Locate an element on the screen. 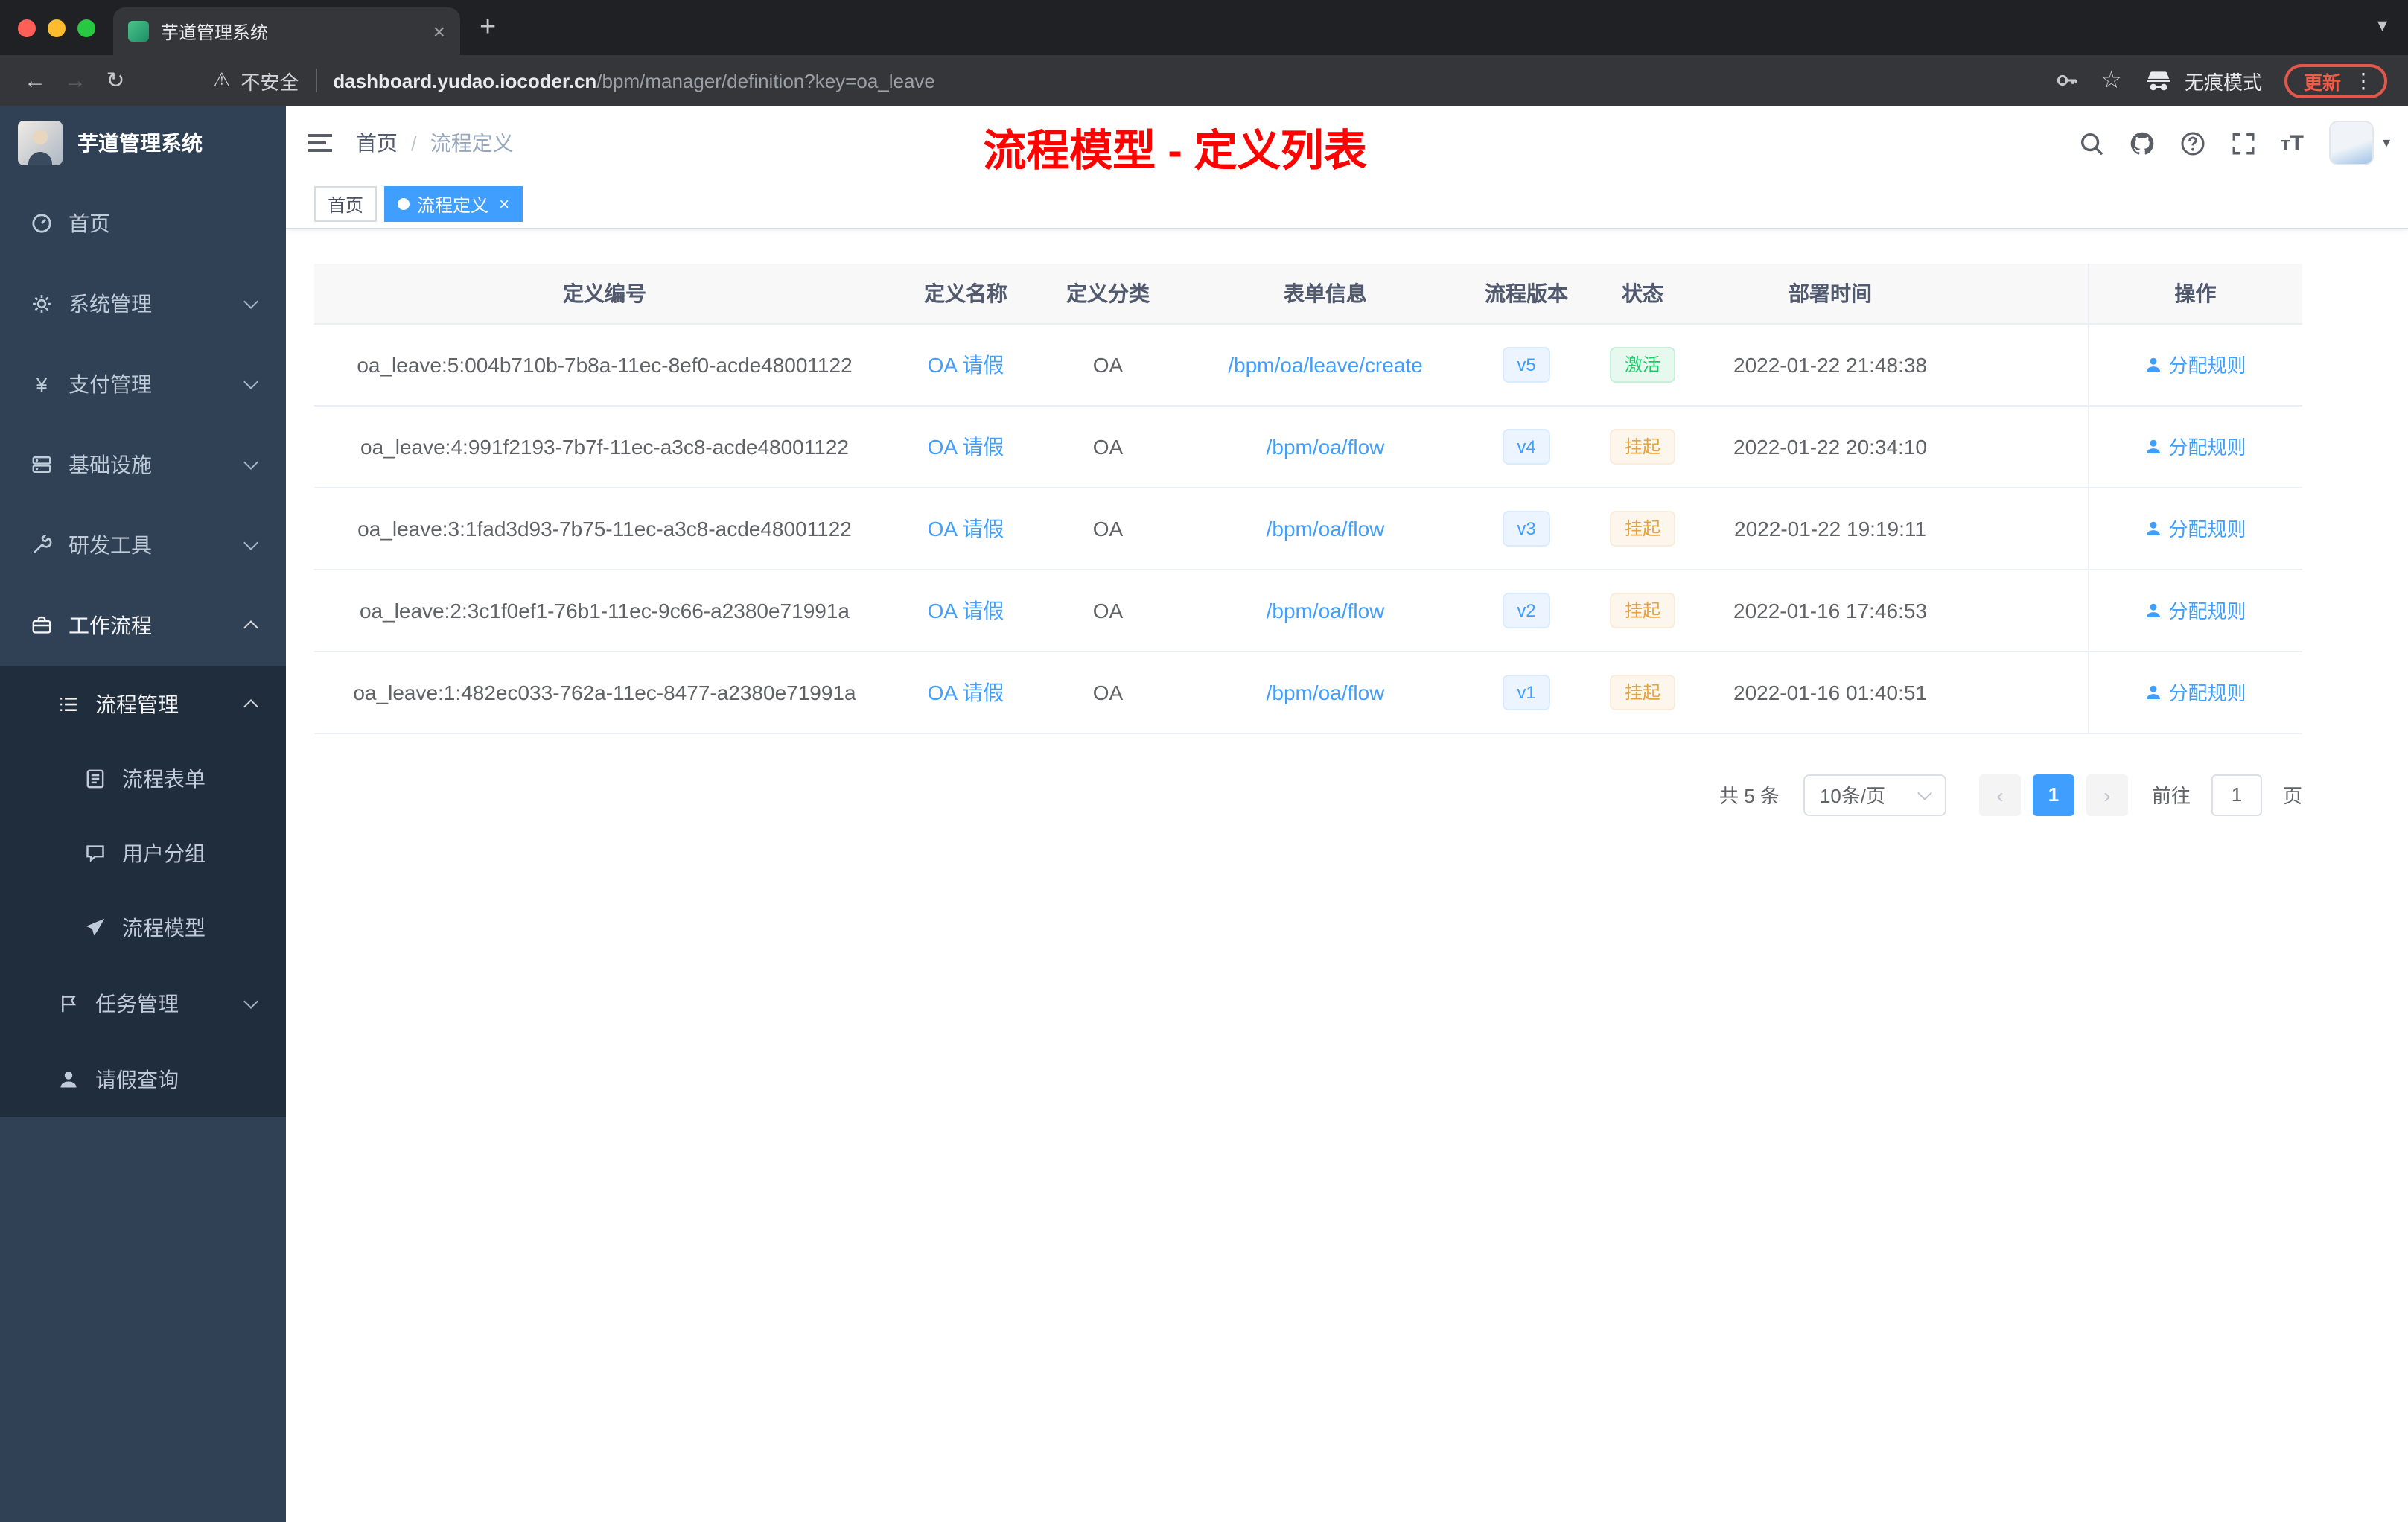  form-info-link: /bpm/oa/leave/create is located at coordinates (1325, 364).